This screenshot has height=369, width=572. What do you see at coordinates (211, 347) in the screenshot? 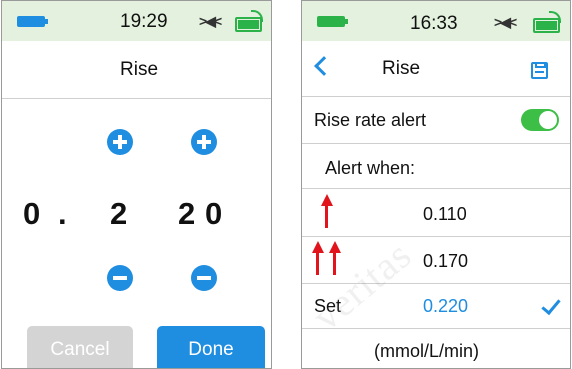
I see `done-button: Done` at bounding box center [211, 347].